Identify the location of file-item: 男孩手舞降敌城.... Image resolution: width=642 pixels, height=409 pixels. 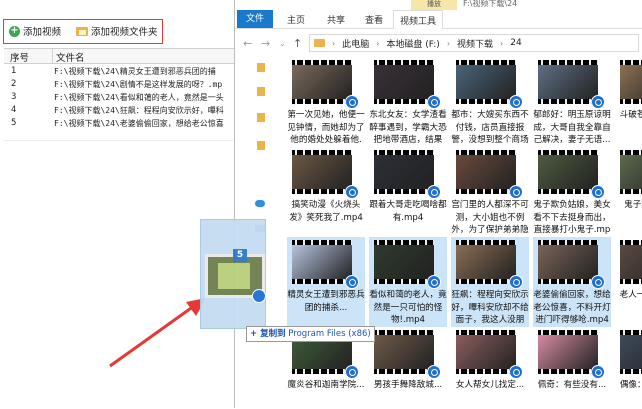
(408, 367).